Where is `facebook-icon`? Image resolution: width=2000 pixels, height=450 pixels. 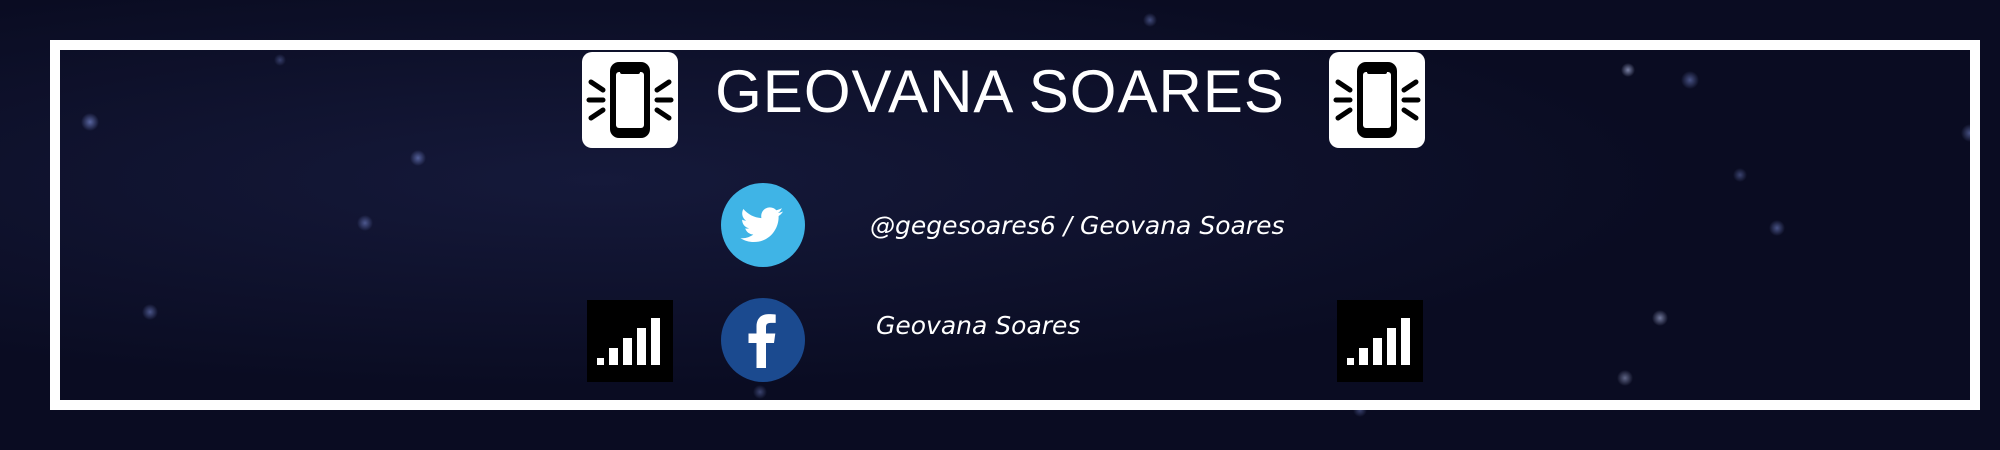
facebook-icon is located at coordinates (763, 340).